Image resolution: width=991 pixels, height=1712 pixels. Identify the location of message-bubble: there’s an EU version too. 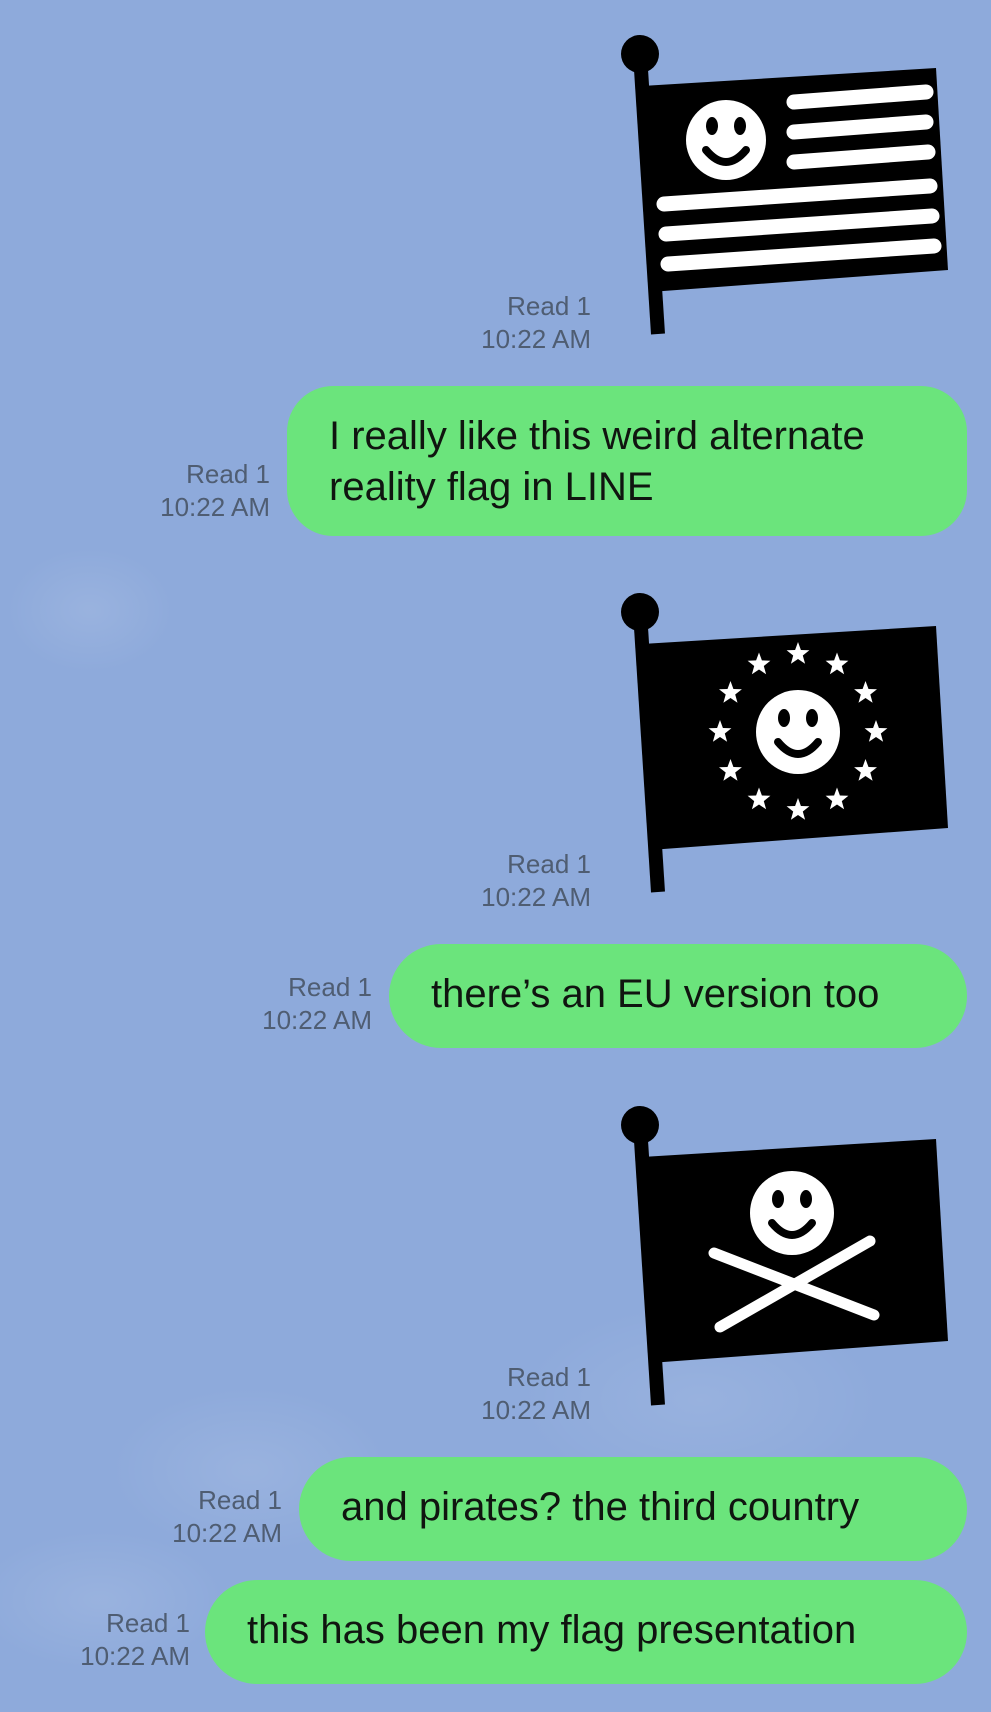
(678, 996).